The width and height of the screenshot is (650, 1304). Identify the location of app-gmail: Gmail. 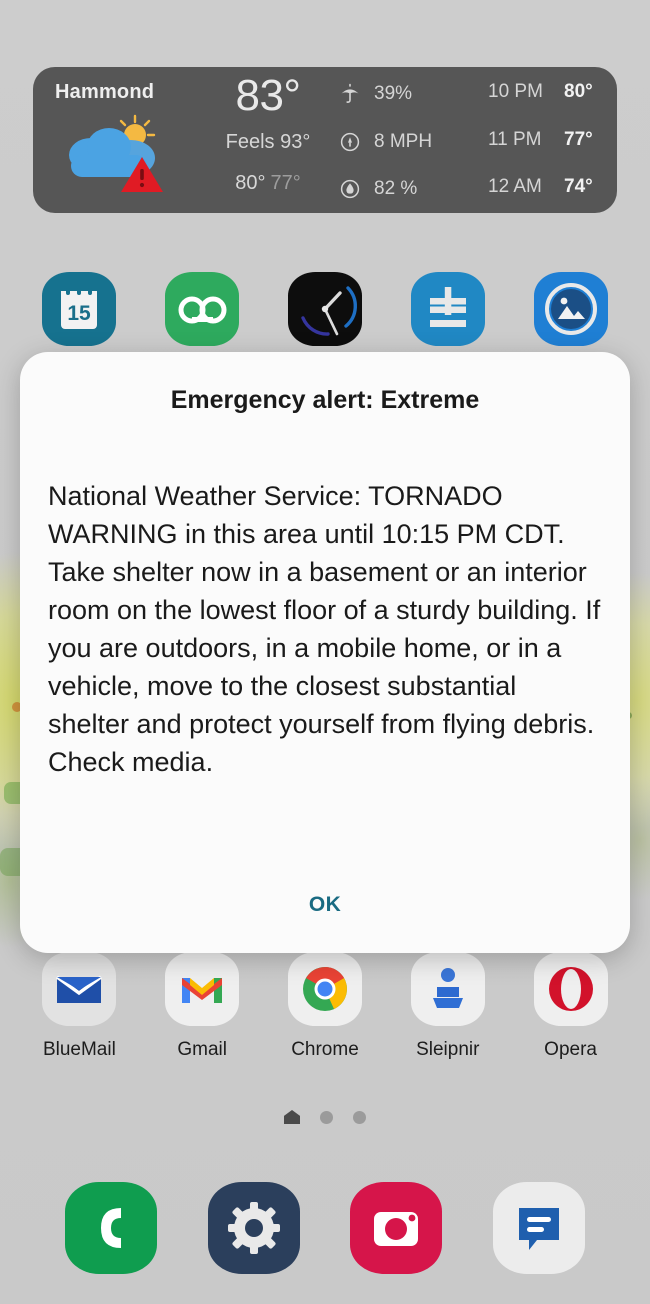
(202, 1006).